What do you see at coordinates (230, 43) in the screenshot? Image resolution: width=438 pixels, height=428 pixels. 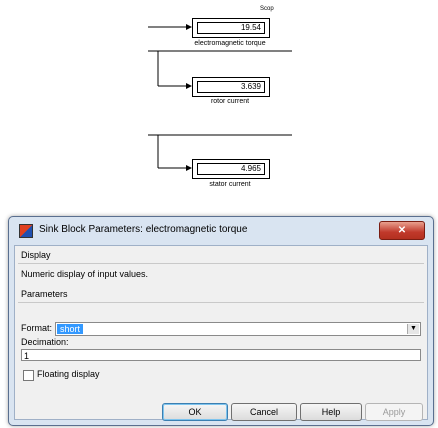 I see `torque-block-label: electromagnetic torque` at bounding box center [230, 43].